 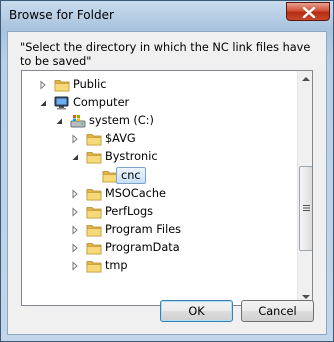 I want to click on tree-item-label: MSOCache, so click(x=135, y=193).